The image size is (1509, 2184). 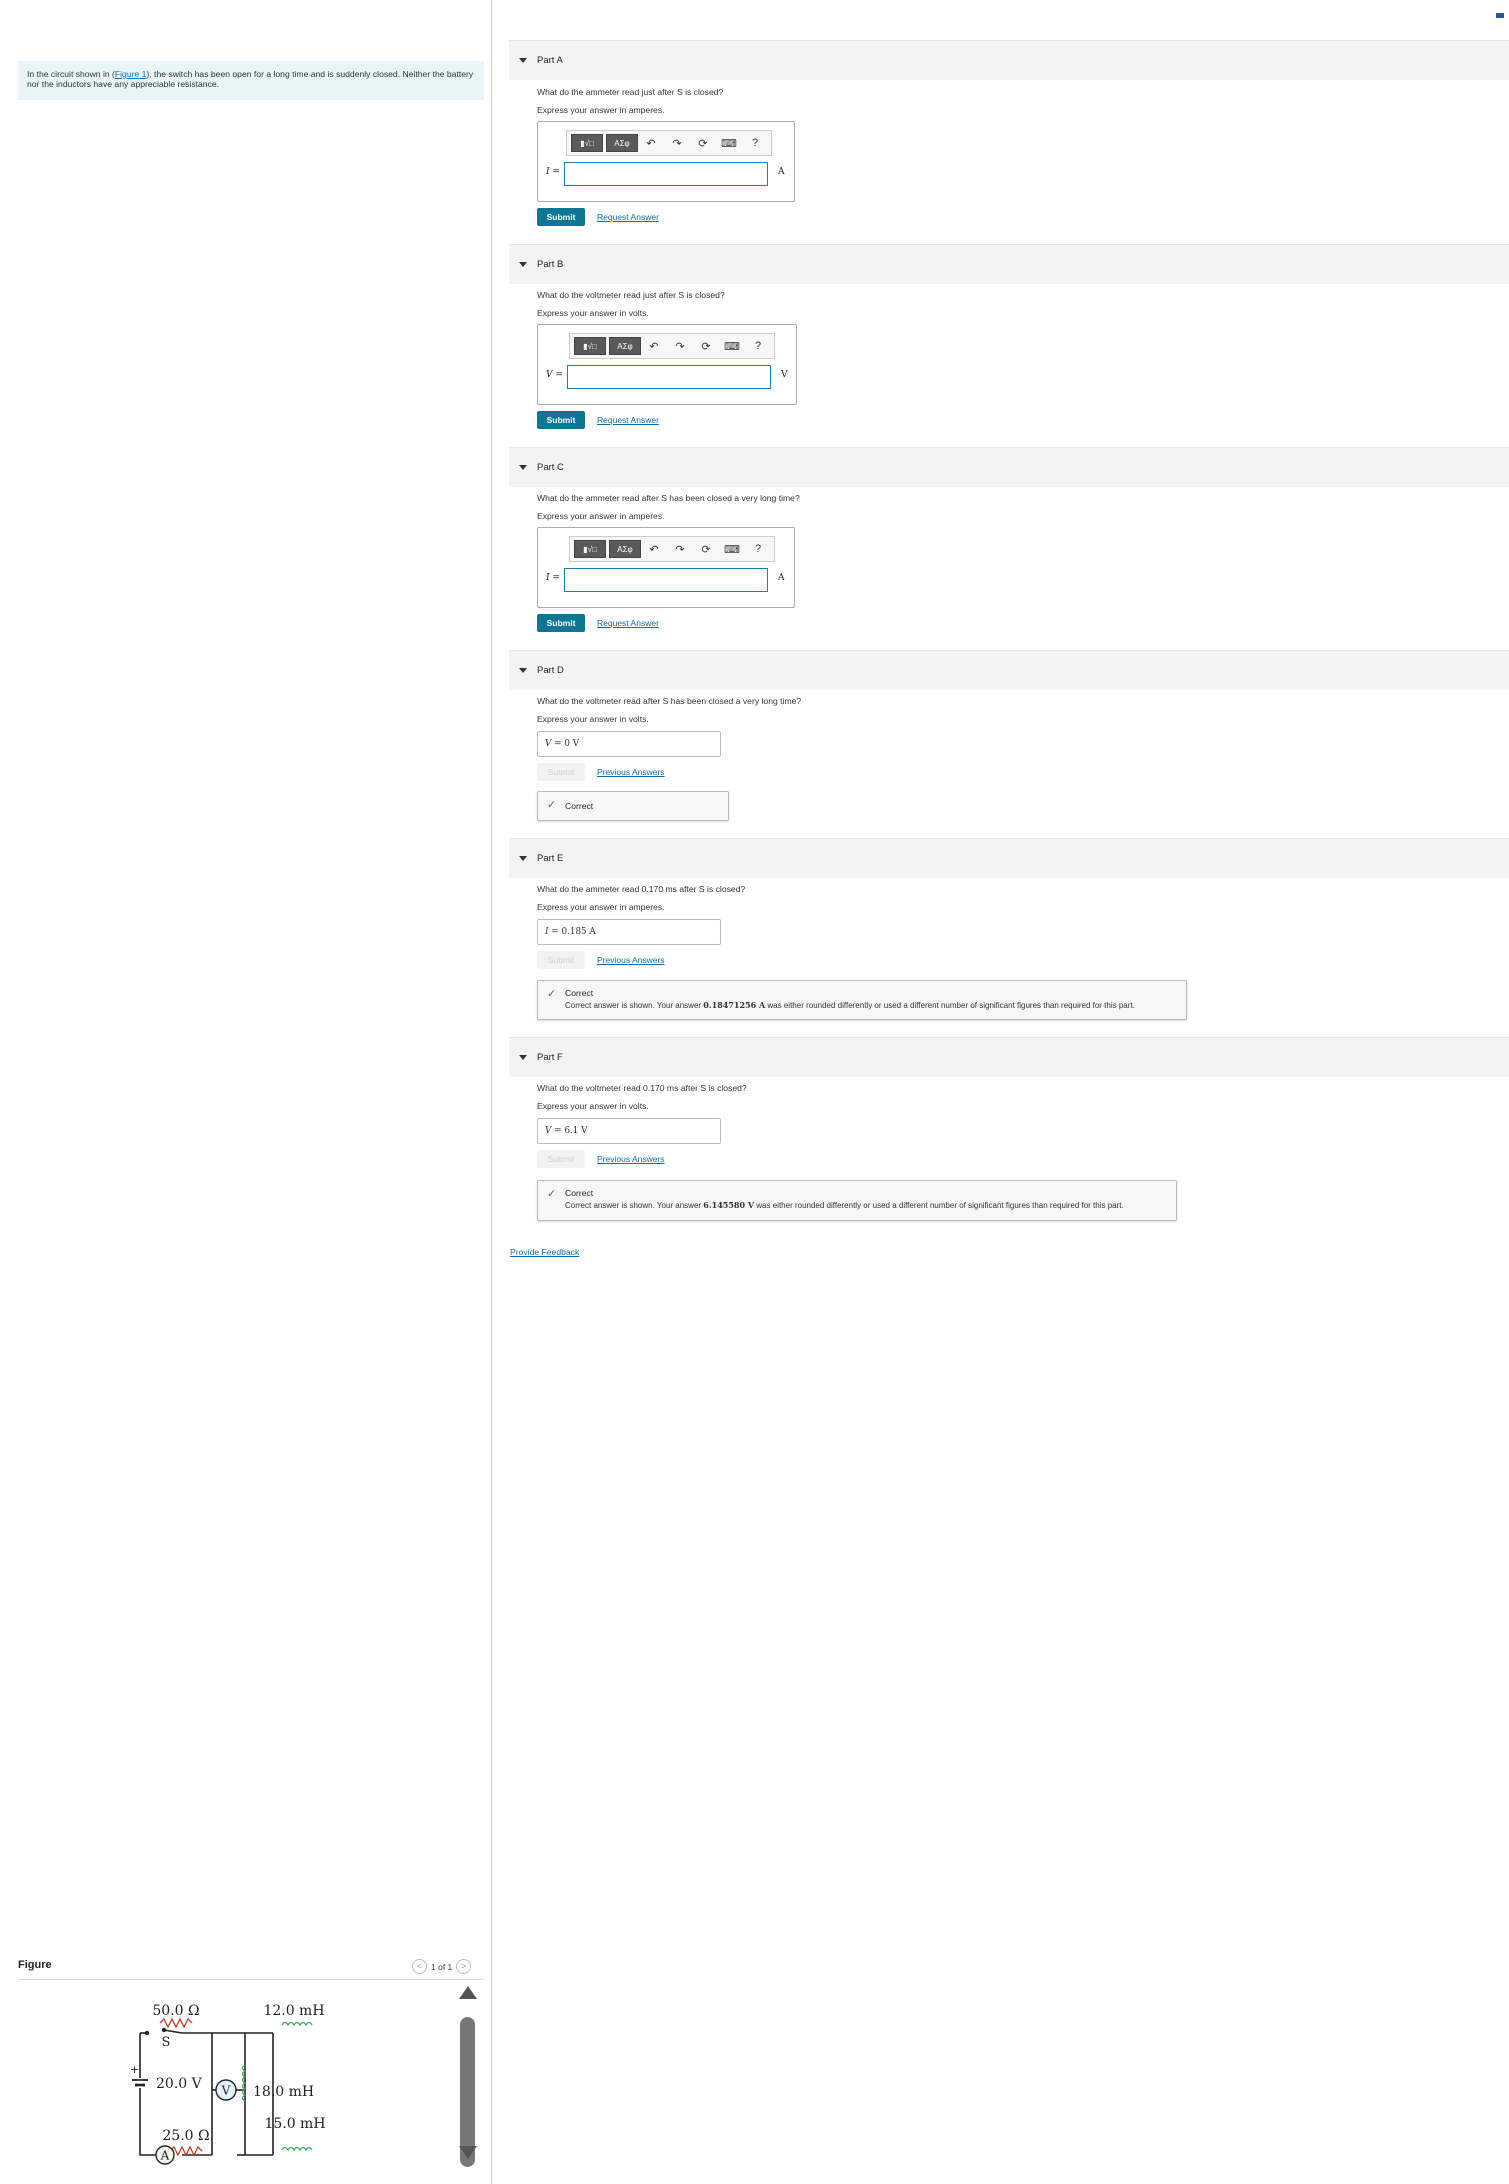 I want to click on part-f-header: Part F, so click(x=1009, y=1057).